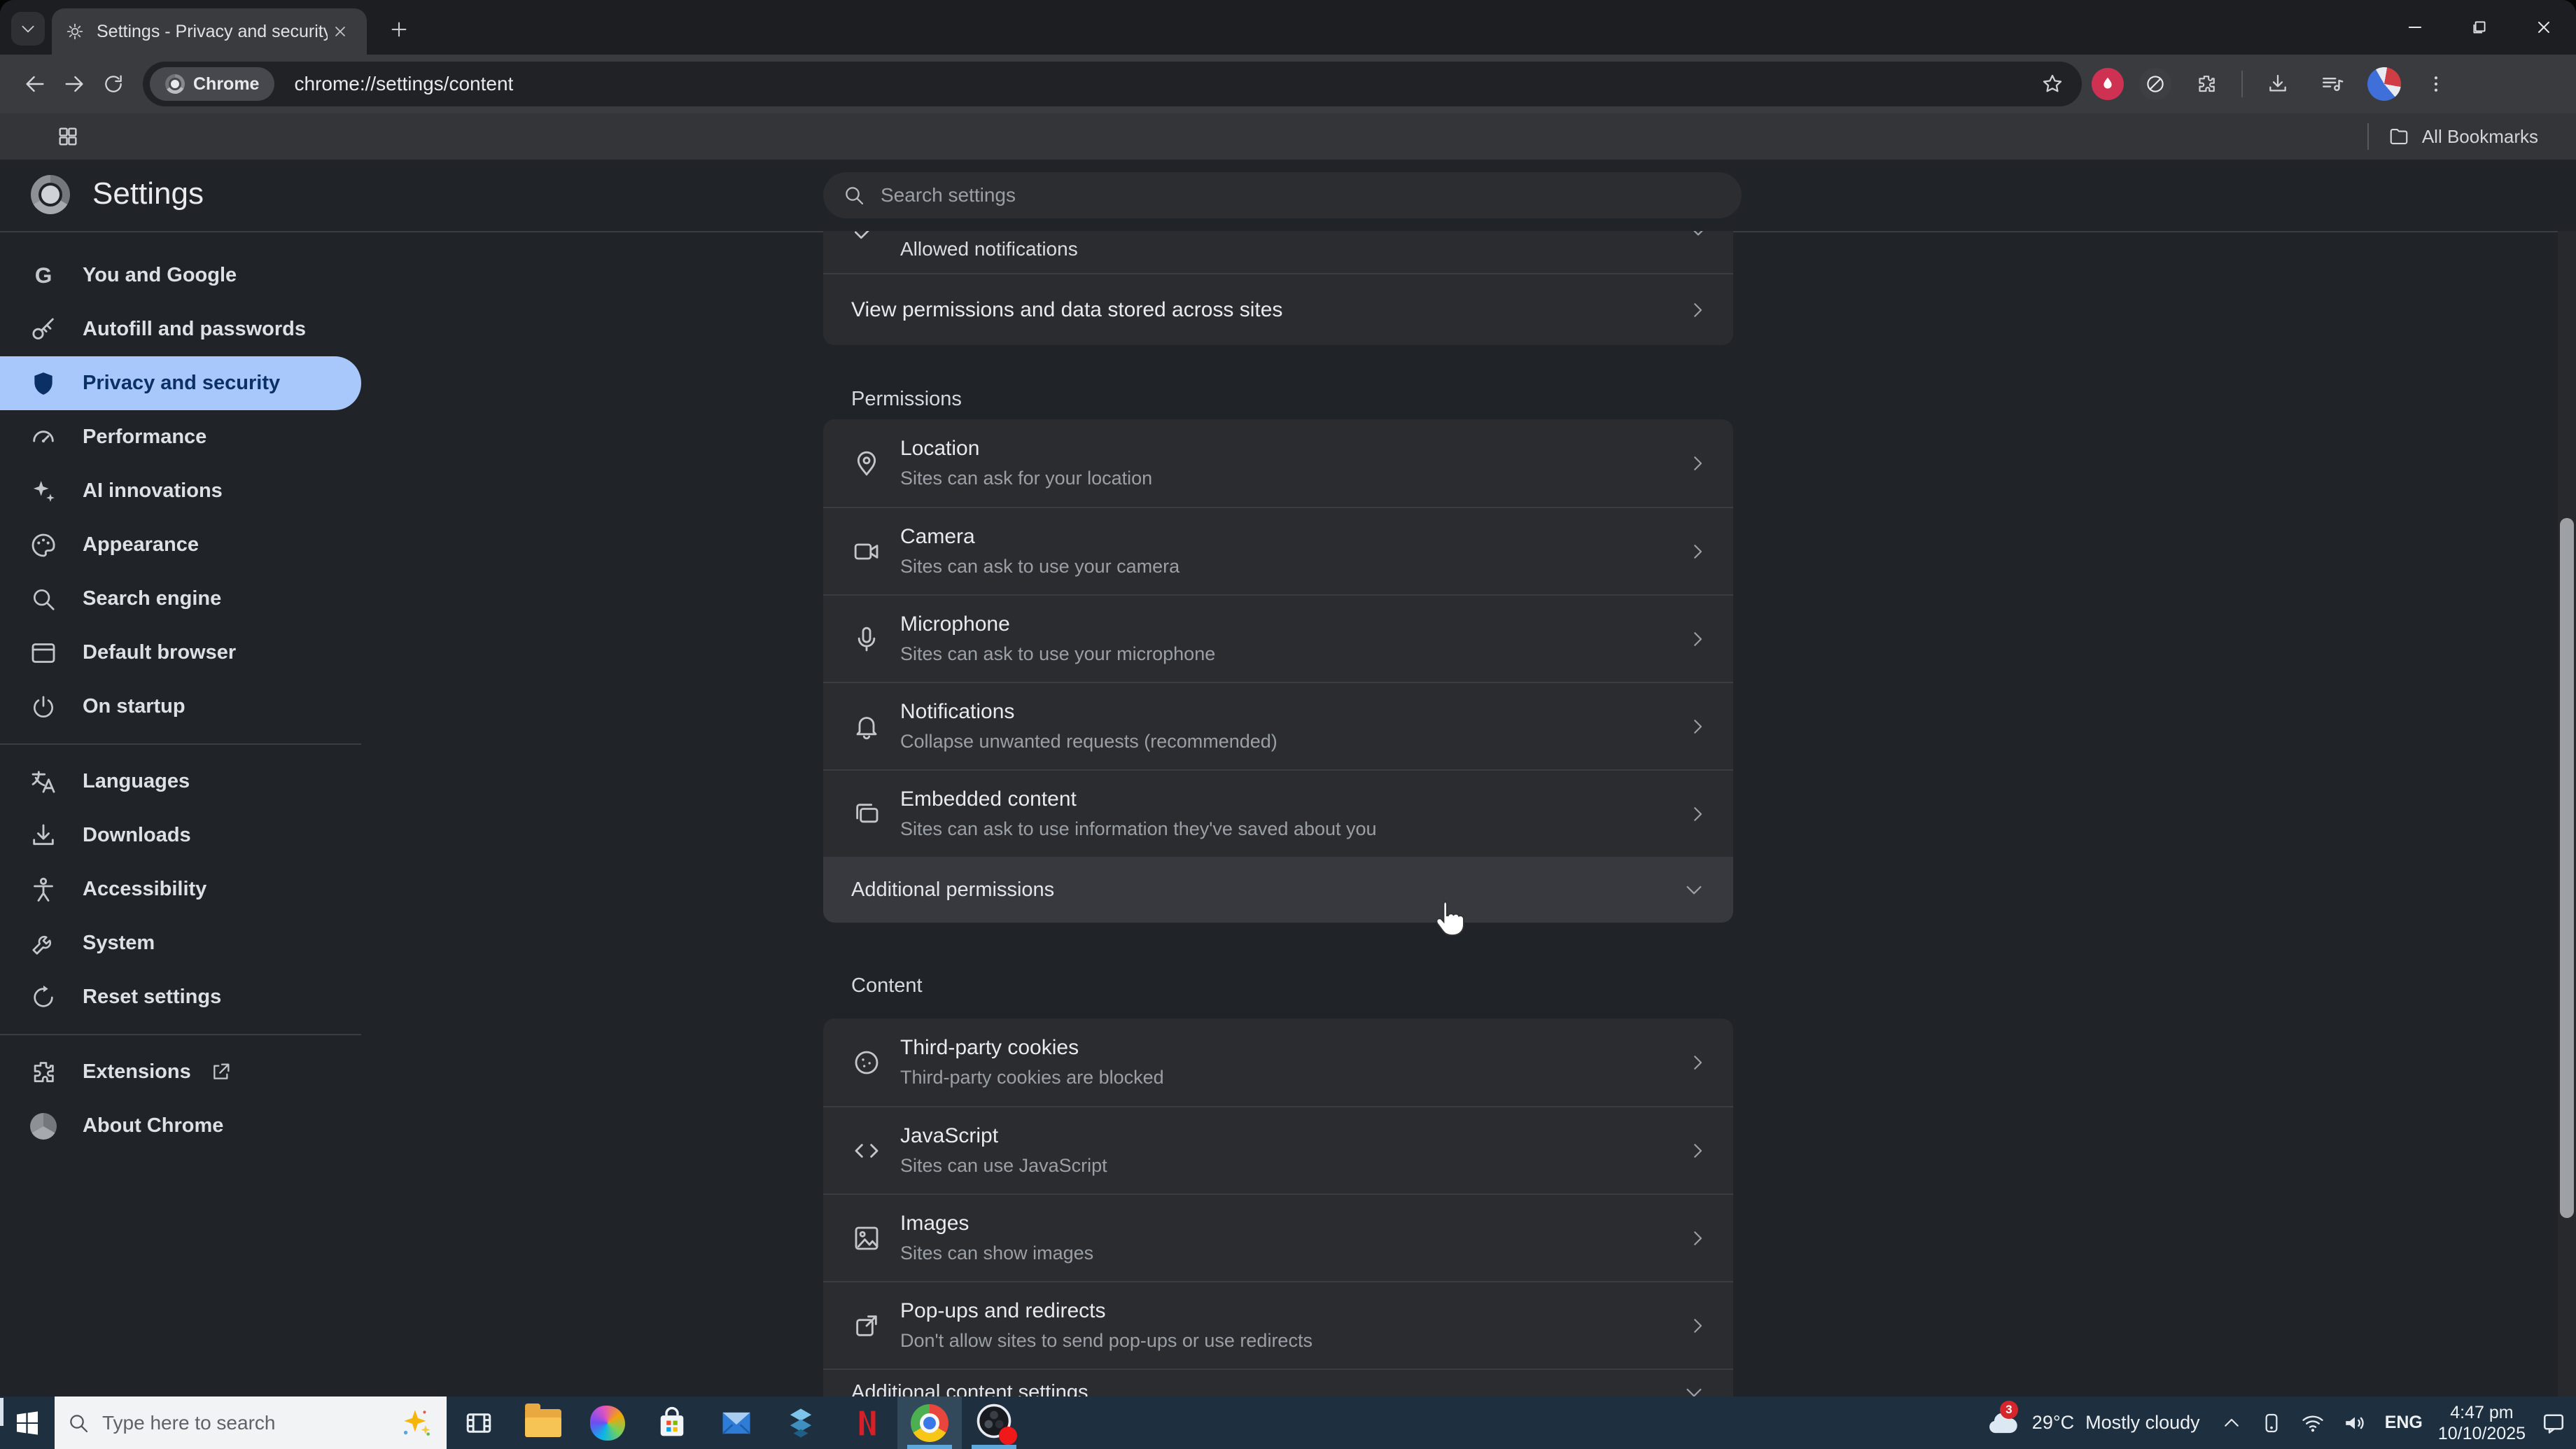  I want to click on site-chip: Chrome, so click(212, 84).